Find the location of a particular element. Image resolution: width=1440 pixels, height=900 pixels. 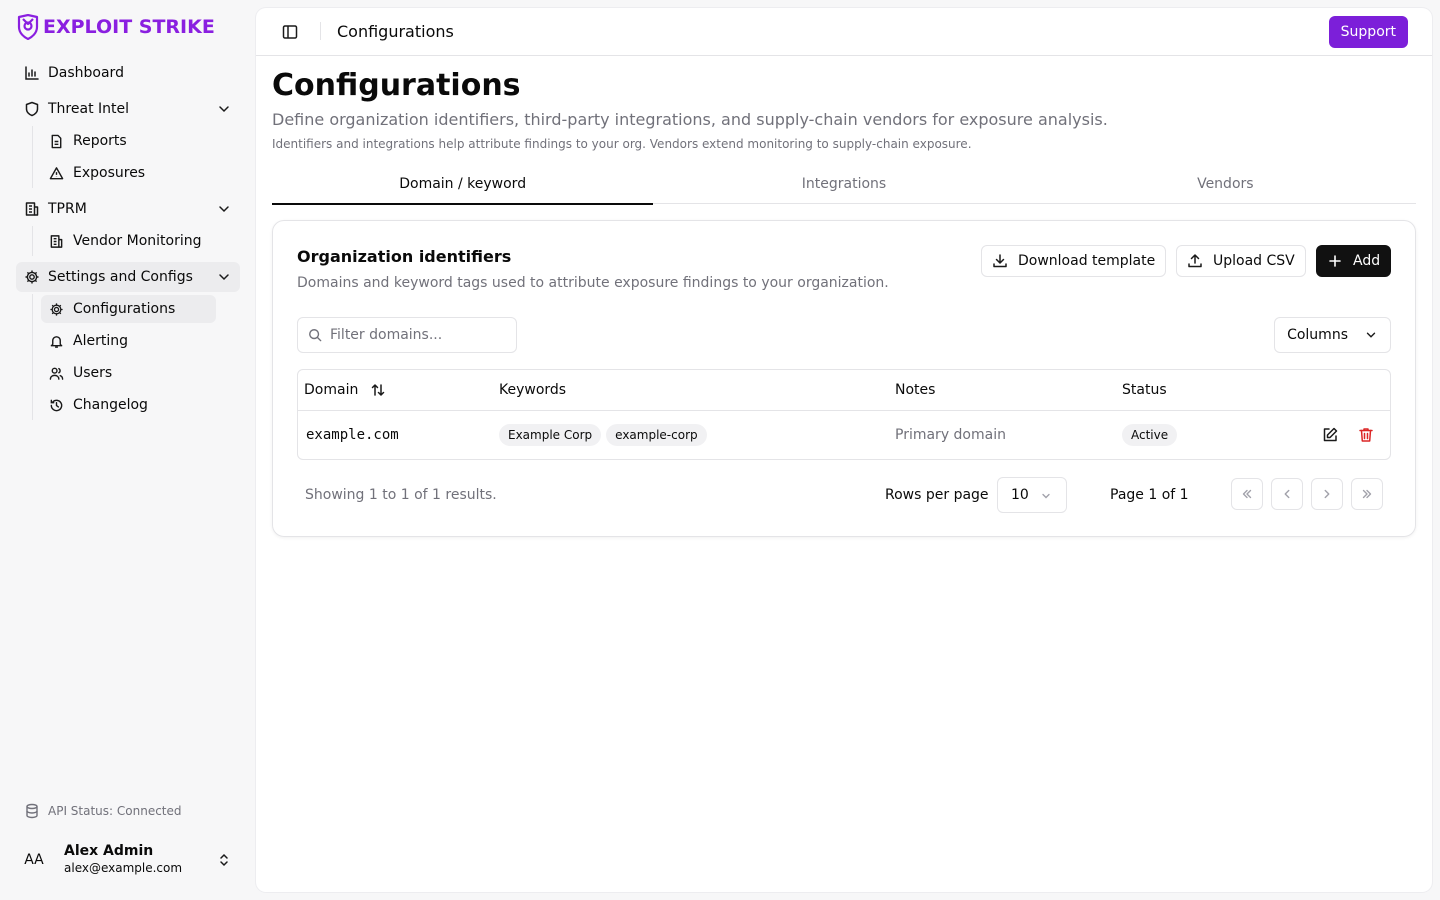

alert-triangle-icon is located at coordinates (56, 173).